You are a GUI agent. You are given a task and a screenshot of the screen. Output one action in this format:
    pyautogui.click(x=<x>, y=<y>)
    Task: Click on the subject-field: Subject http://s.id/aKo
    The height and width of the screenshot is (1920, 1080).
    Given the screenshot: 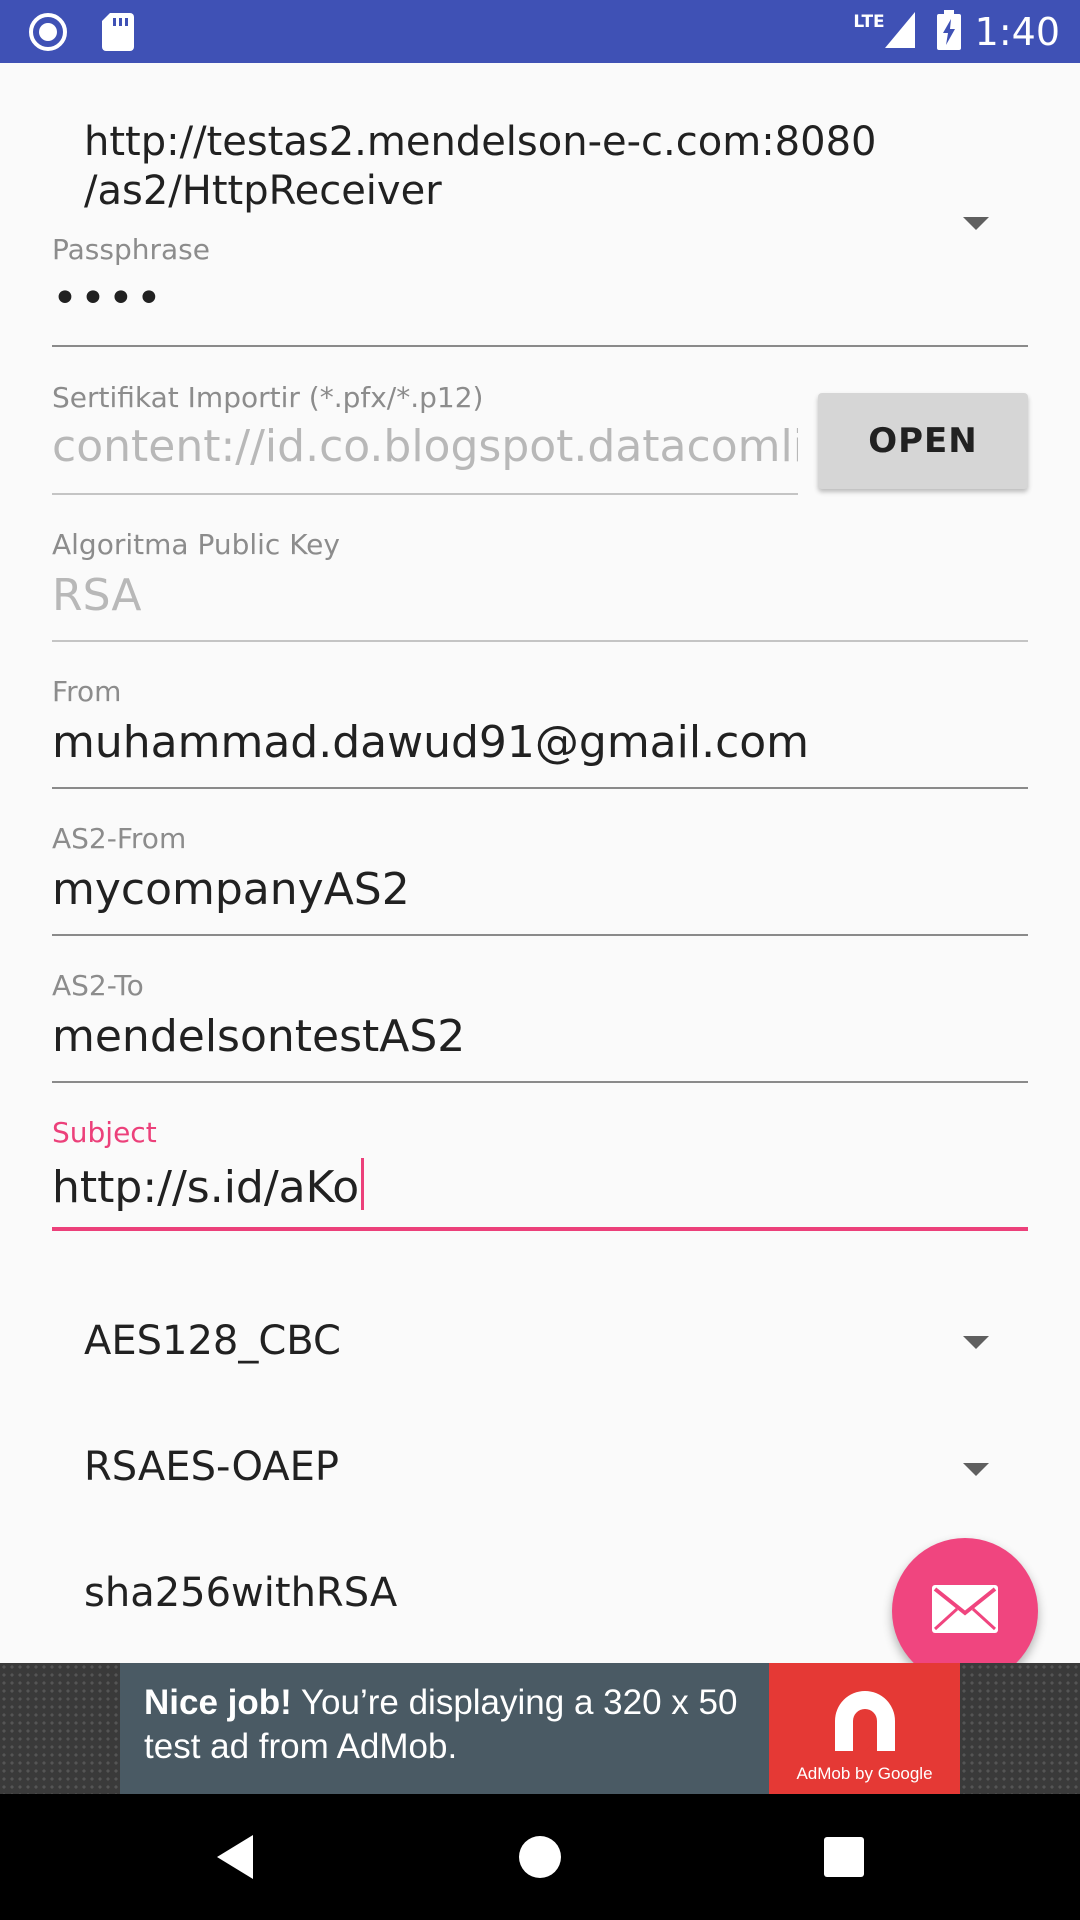 What is the action you would take?
    pyautogui.click(x=540, y=1178)
    